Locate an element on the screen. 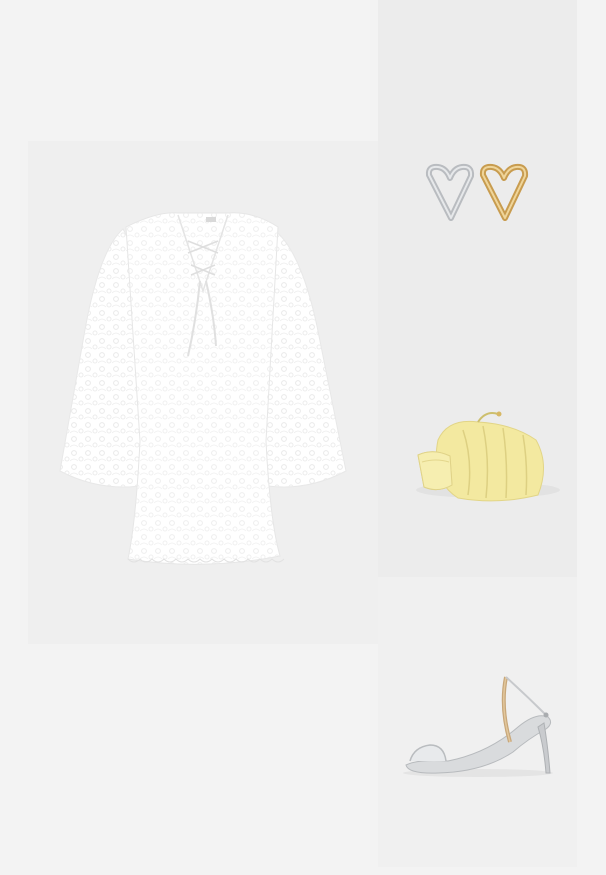  sandal-product-tile is located at coordinates (477, 722).